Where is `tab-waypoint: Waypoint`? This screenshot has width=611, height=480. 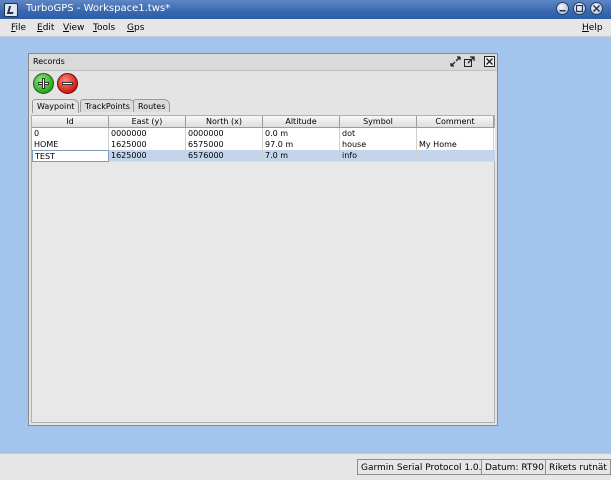
tab-waypoint: Waypoint is located at coordinates (56, 106).